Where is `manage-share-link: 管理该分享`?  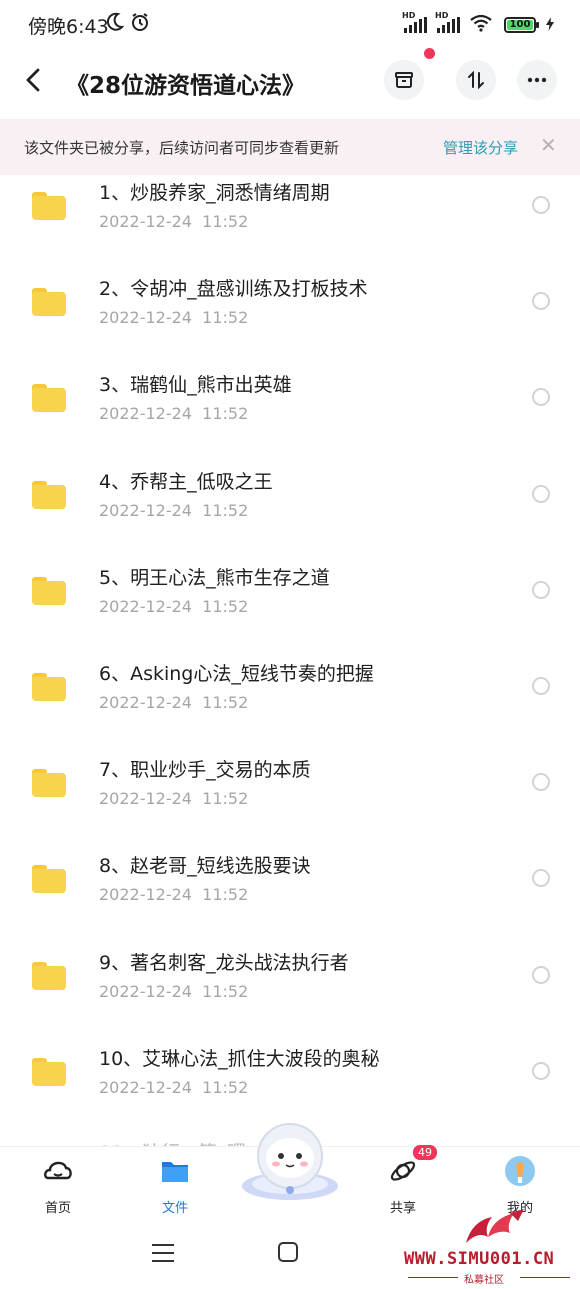
manage-share-link: 管理该分享 is located at coordinates (480, 147).